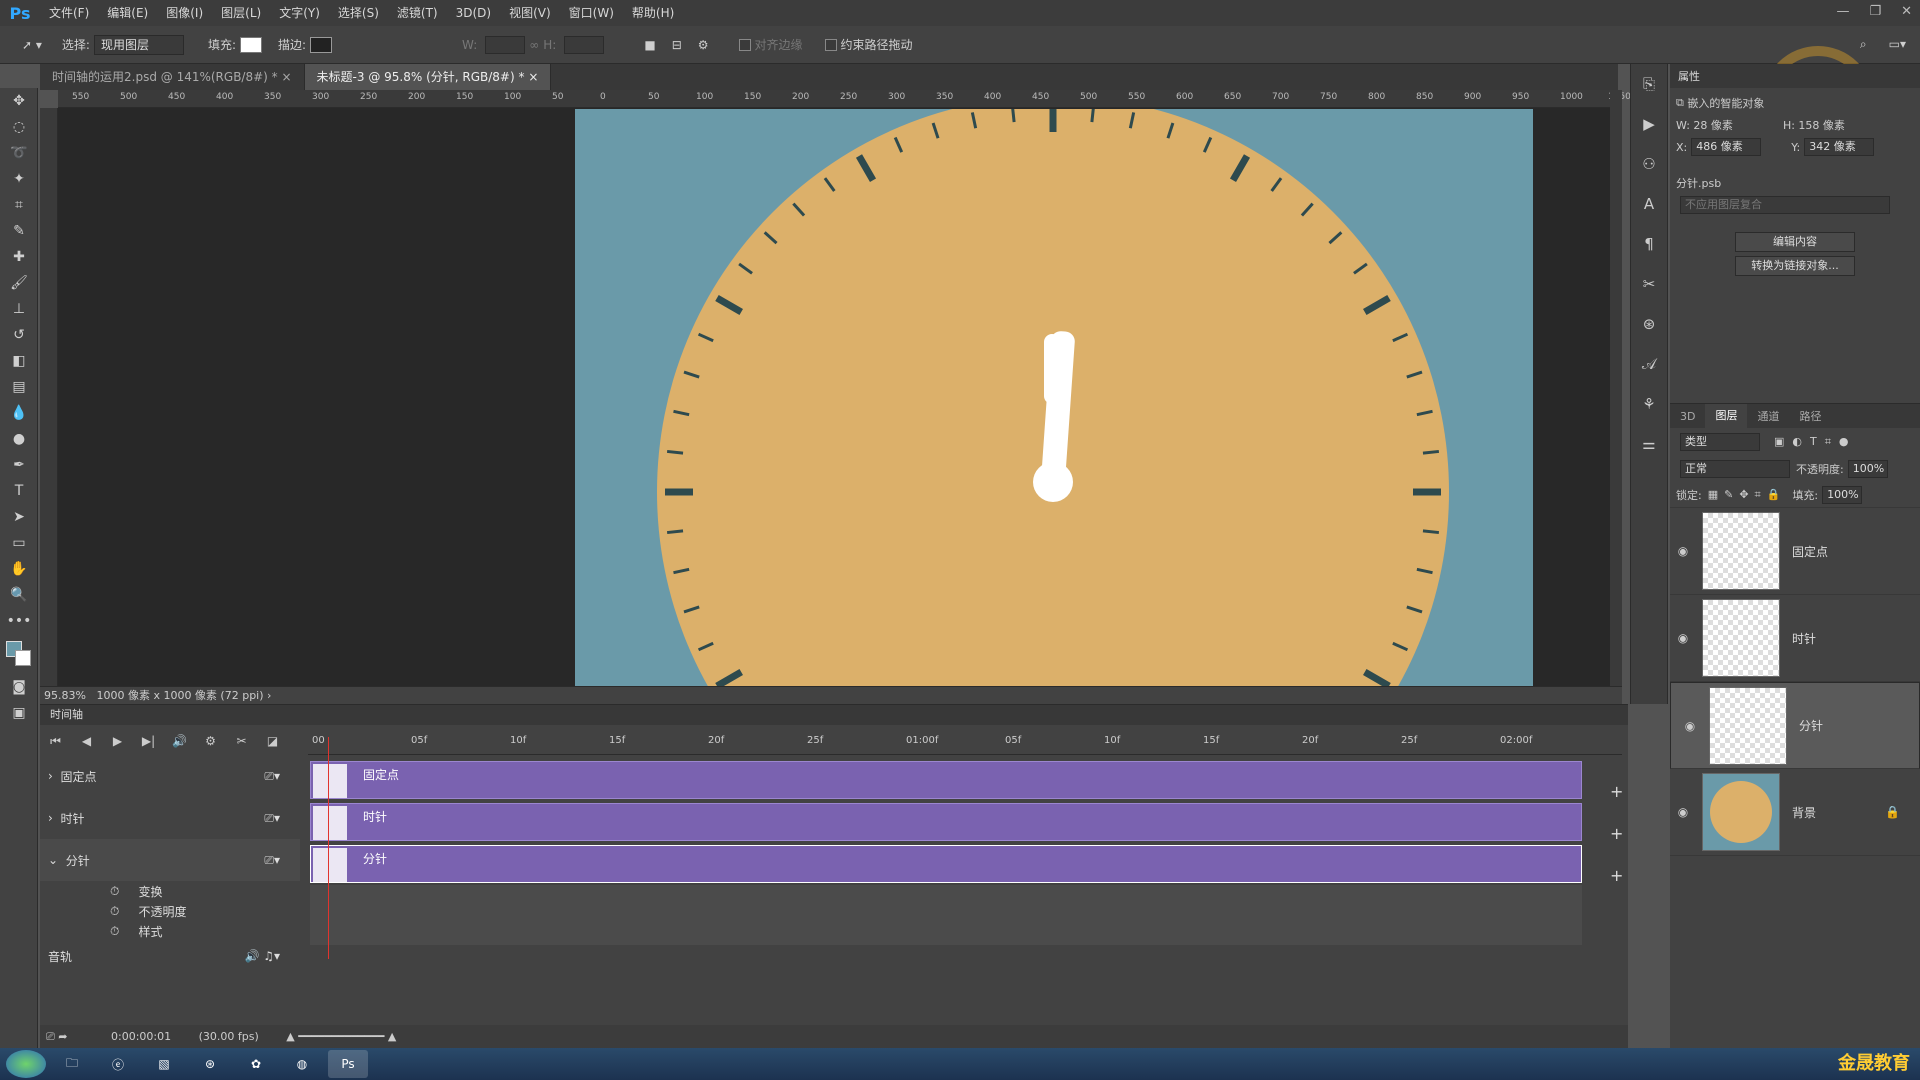 This screenshot has width=1920, height=1080. I want to click on more-tools-icon: •••, so click(19, 621).